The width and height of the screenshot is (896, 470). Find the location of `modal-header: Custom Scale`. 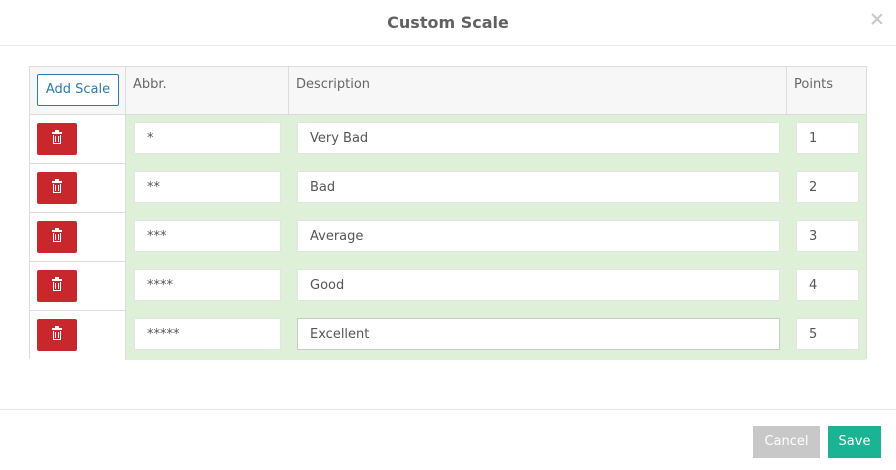

modal-header: Custom Scale is located at coordinates (448, 23).